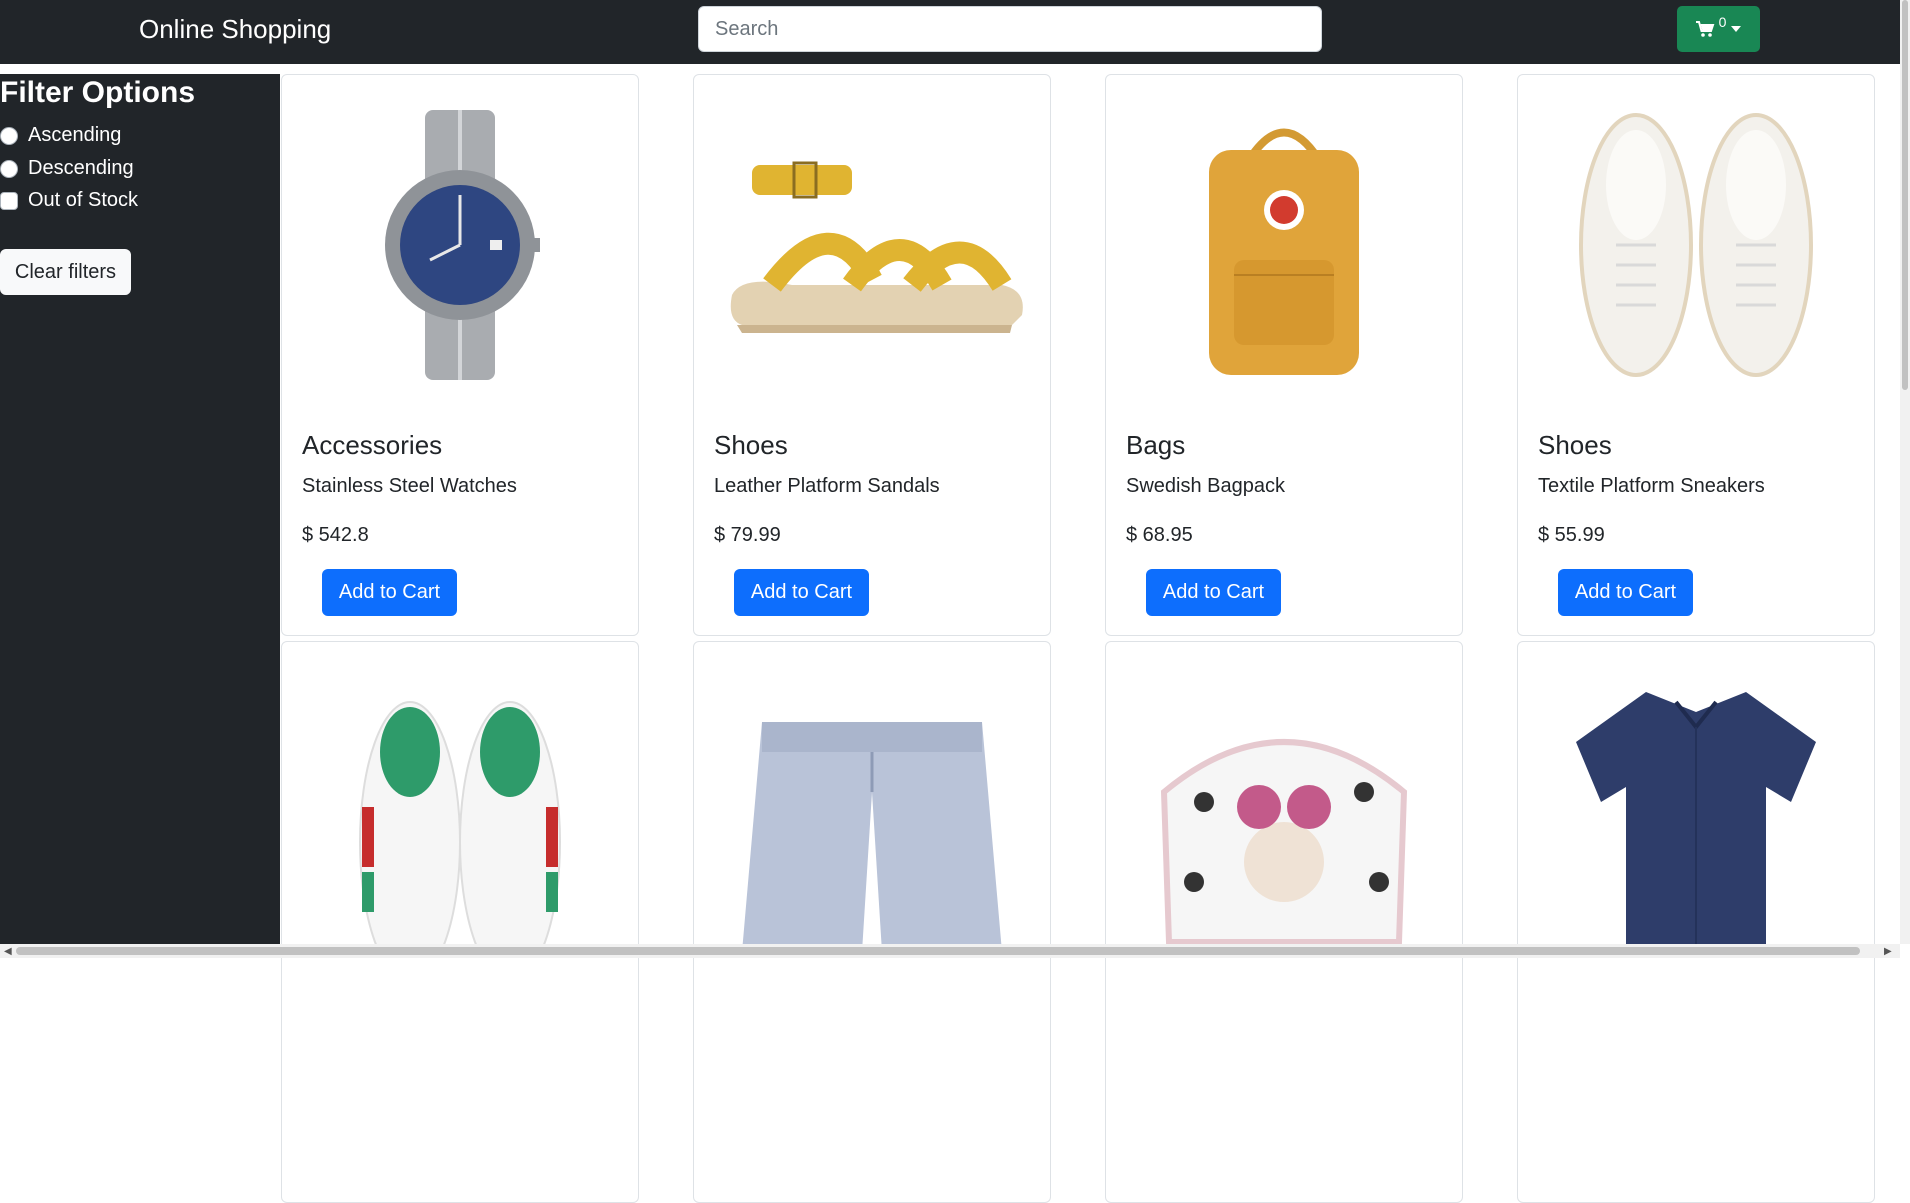 The width and height of the screenshot is (1910, 1203). Describe the element at coordinates (1010, 29) in the screenshot. I see `search-input` at that location.